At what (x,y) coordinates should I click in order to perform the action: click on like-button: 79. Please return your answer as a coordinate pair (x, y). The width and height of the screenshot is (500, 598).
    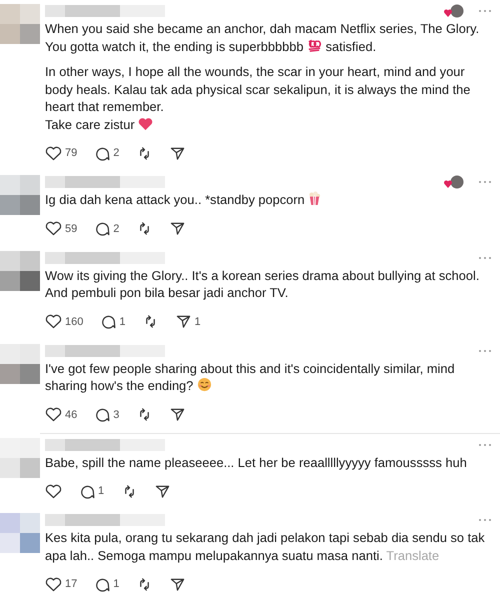
    Looking at the image, I should click on (61, 153).